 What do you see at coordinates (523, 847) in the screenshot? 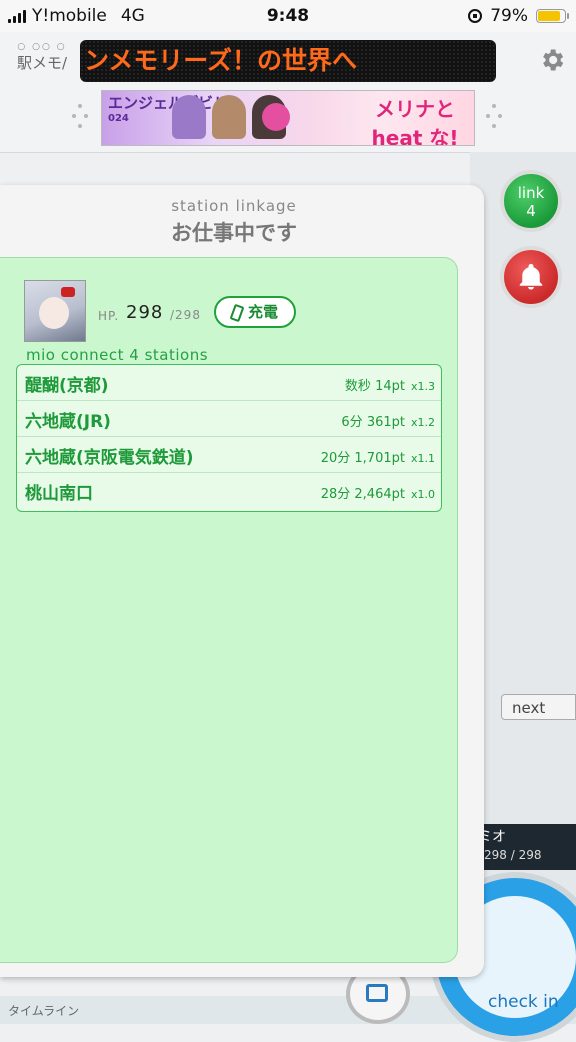
I see `character-strip: ミオ 298 / 298` at bounding box center [523, 847].